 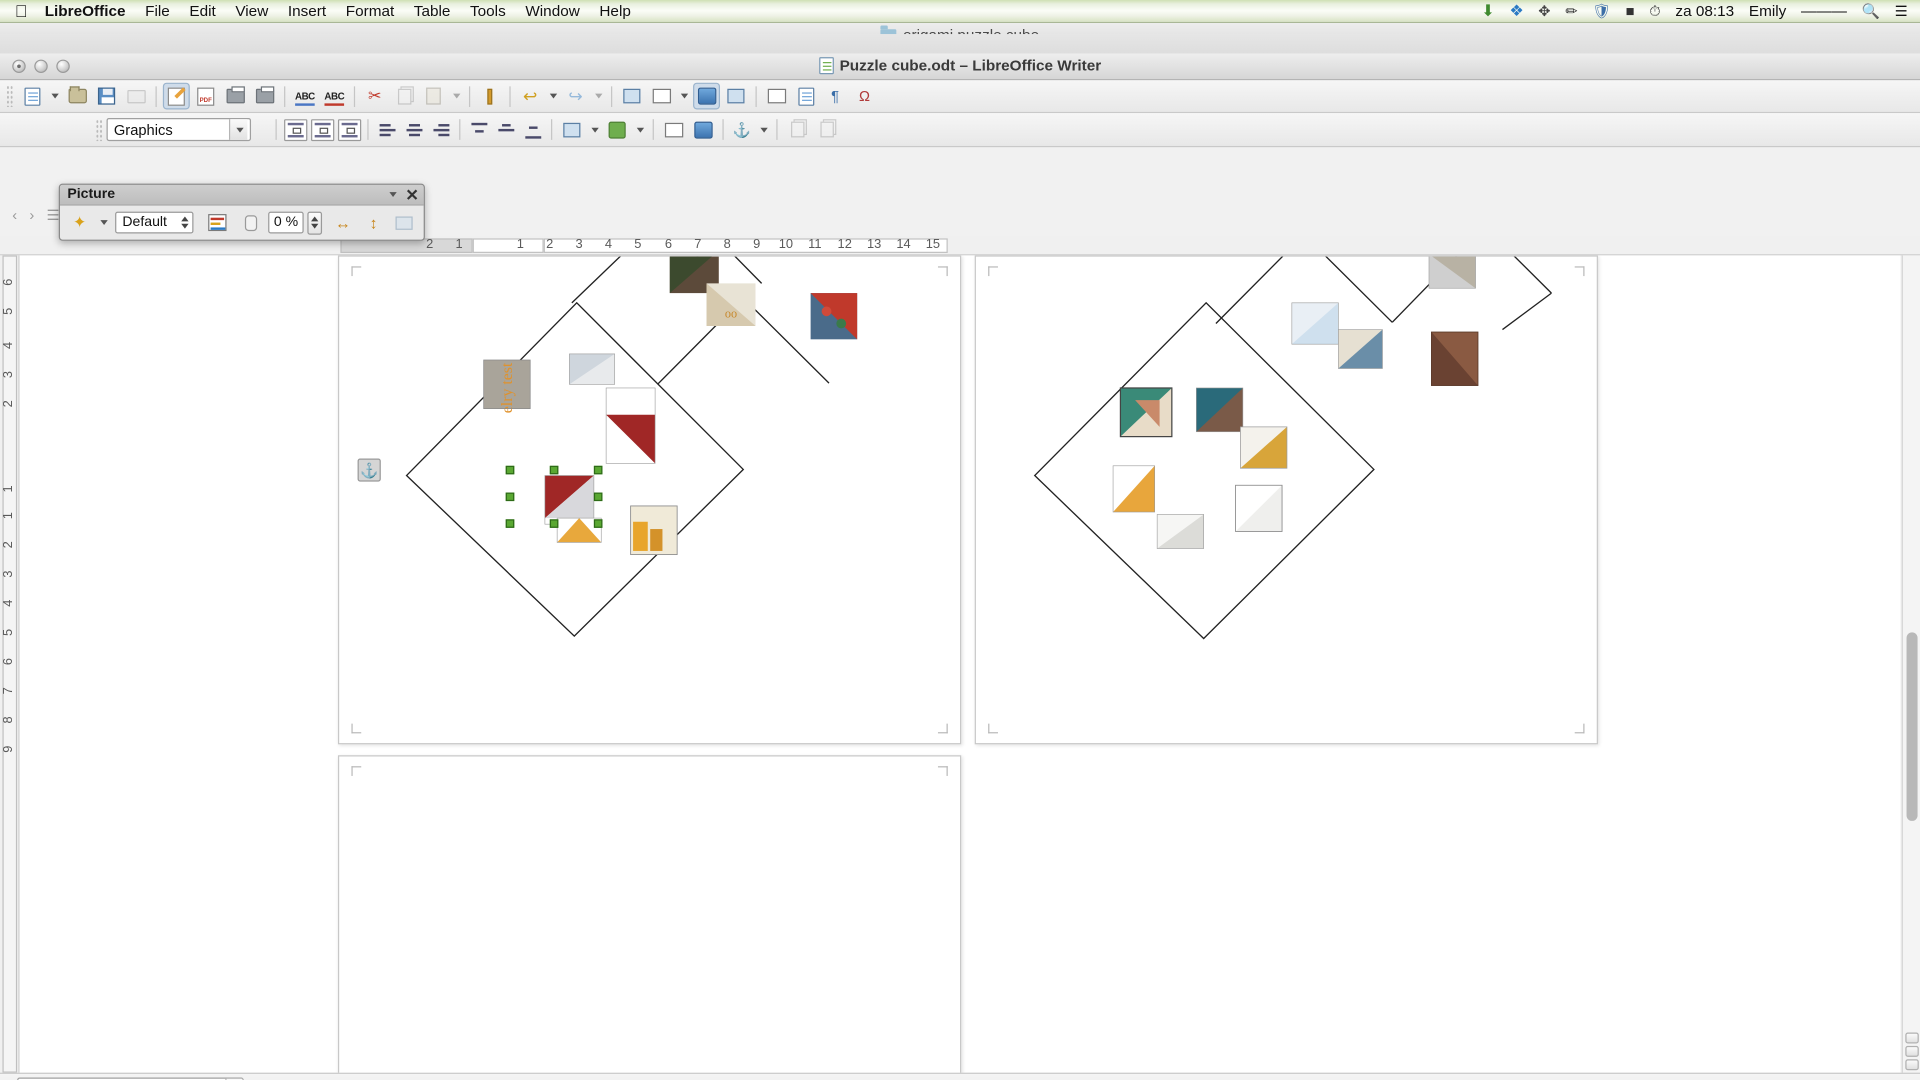 I want to click on insert-table-button, so click(x=661, y=96).